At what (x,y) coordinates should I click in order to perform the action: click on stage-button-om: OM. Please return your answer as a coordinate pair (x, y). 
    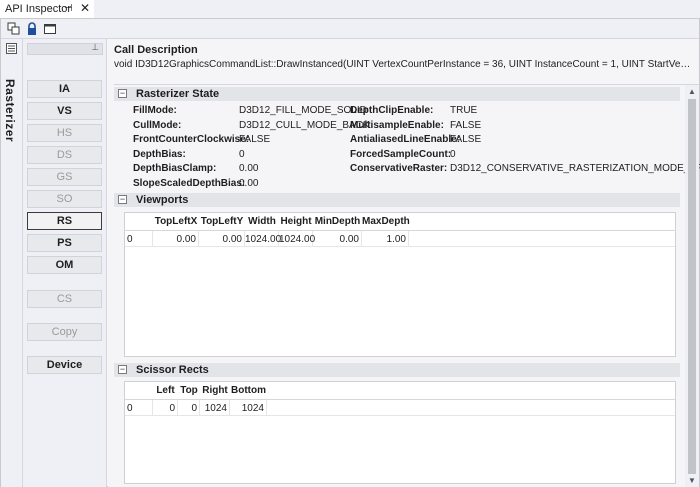
    Looking at the image, I should click on (64, 265).